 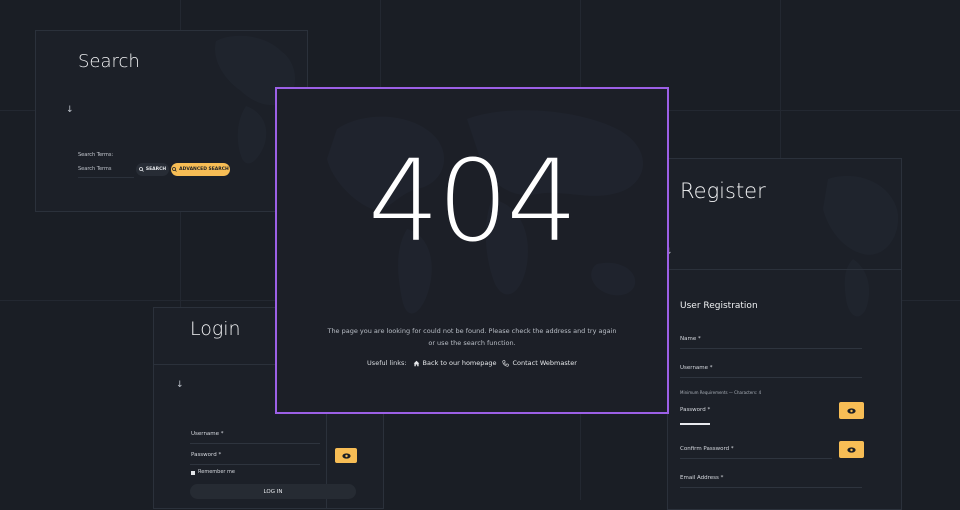 I want to click on advanced-search-button: ADVANCED SEARCH, so click(x=200, y=169).